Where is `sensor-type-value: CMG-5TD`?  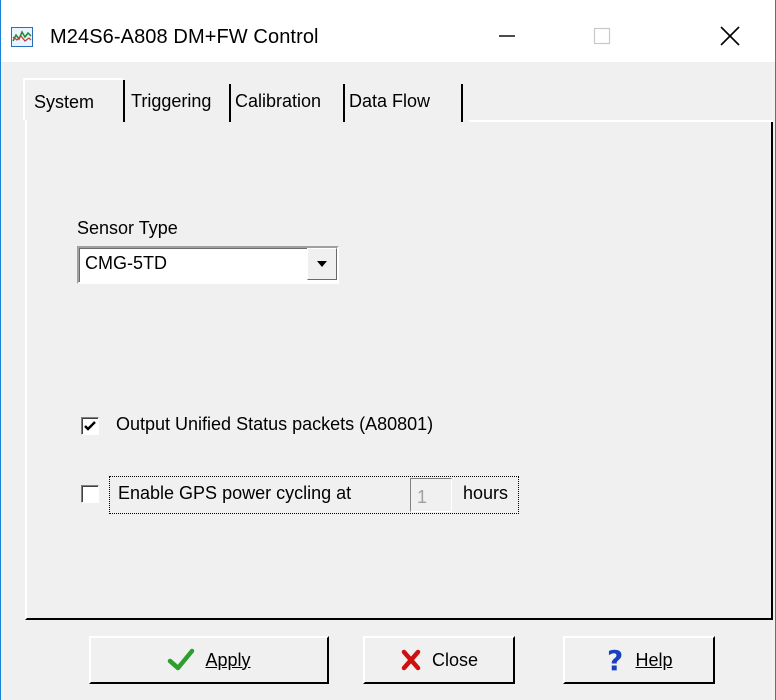 sensor-type-value: CMG-5TD is located at coordinates (126, 263).